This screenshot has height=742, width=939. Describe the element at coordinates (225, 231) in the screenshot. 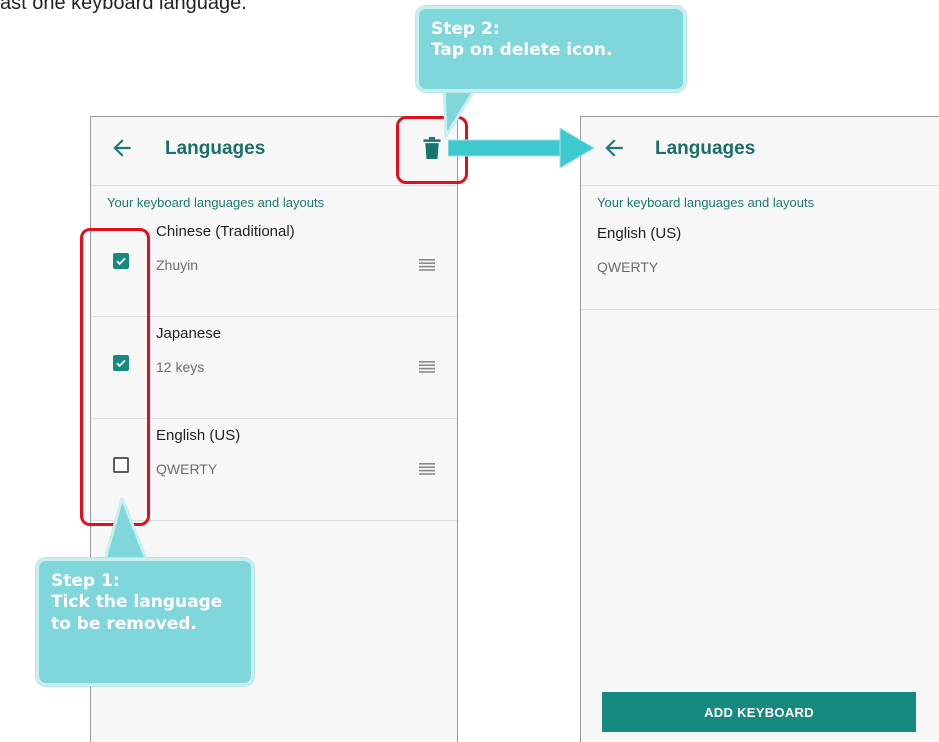

I see `language-name: Chinese (Traditional)` at that location.